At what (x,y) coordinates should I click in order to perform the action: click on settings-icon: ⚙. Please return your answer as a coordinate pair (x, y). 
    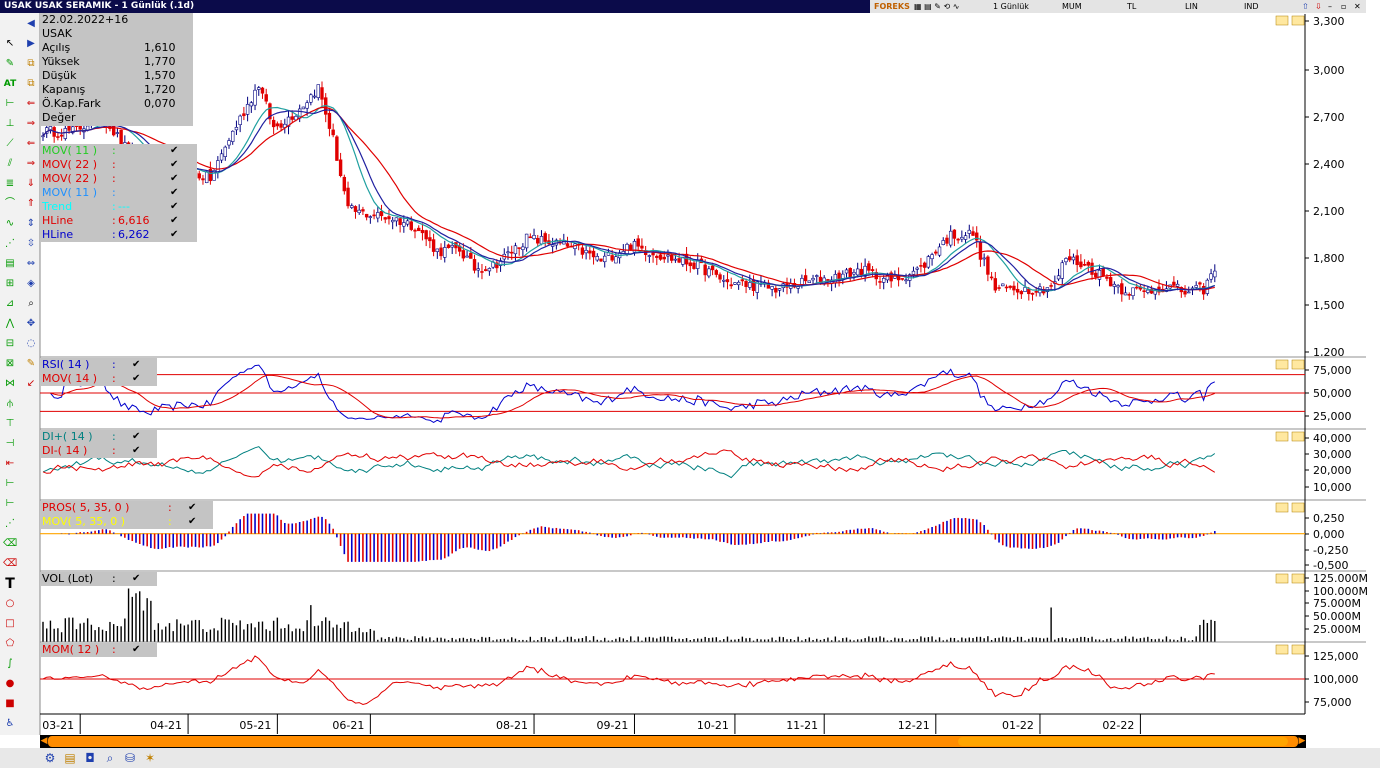
    Looking at the image, I should click on (50, 758).